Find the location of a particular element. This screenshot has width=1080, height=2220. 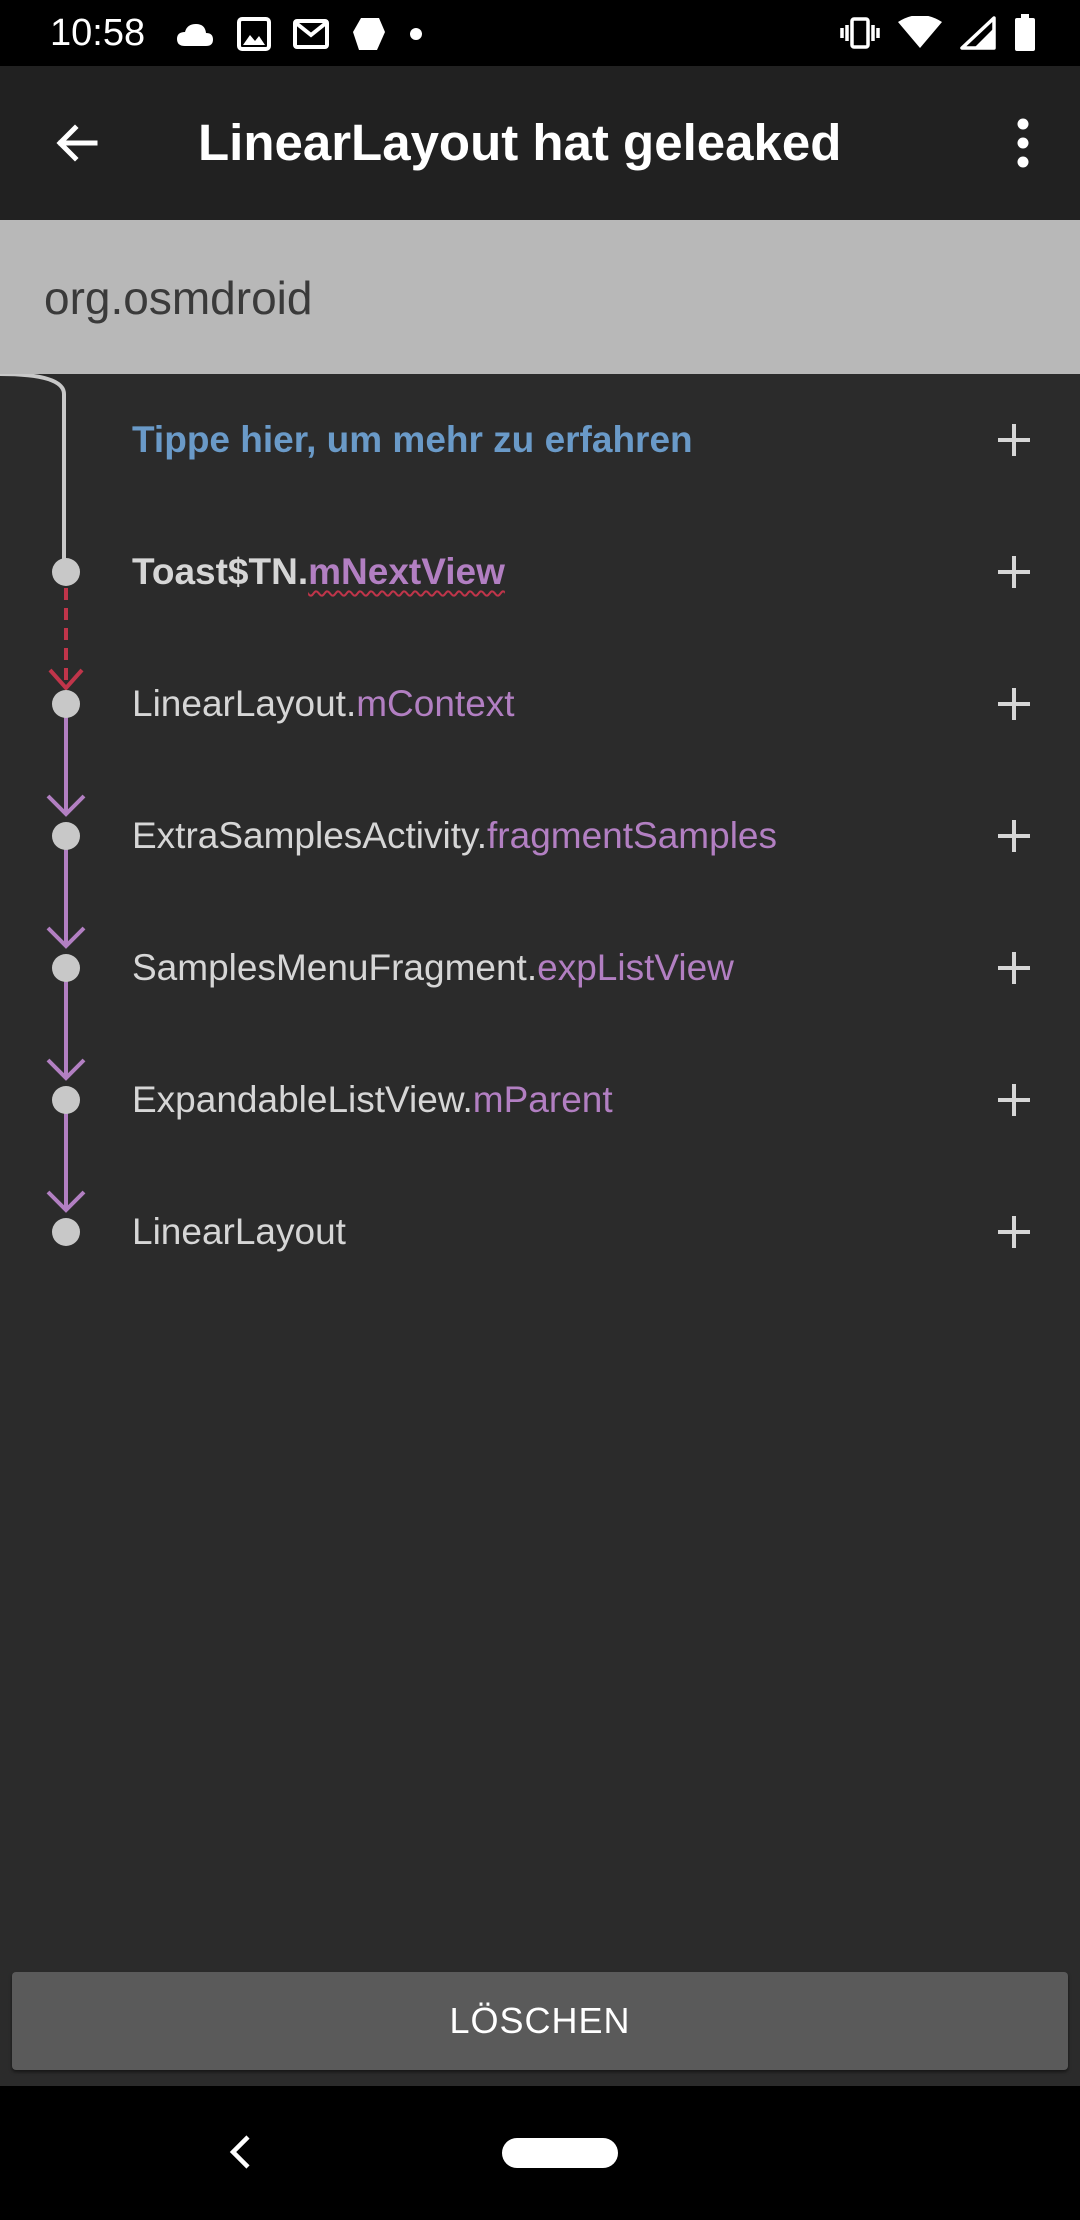

cloud-icon is located at coordinates (195, 35).